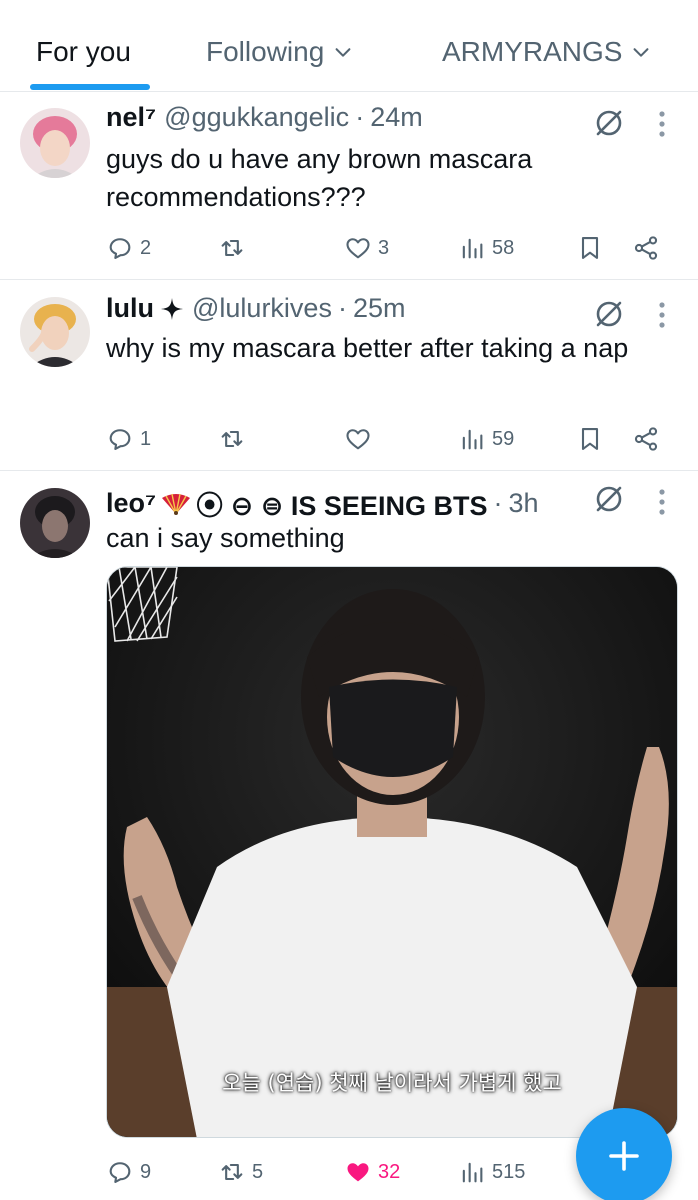  I want to click on compose-button, so click(624, 1154).